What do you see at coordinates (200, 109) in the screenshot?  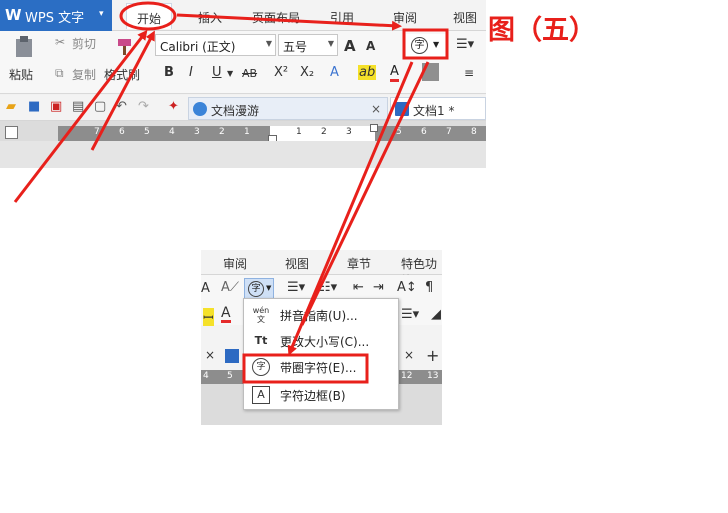 I see `cloud-icon` at bounding box center [200, 109].